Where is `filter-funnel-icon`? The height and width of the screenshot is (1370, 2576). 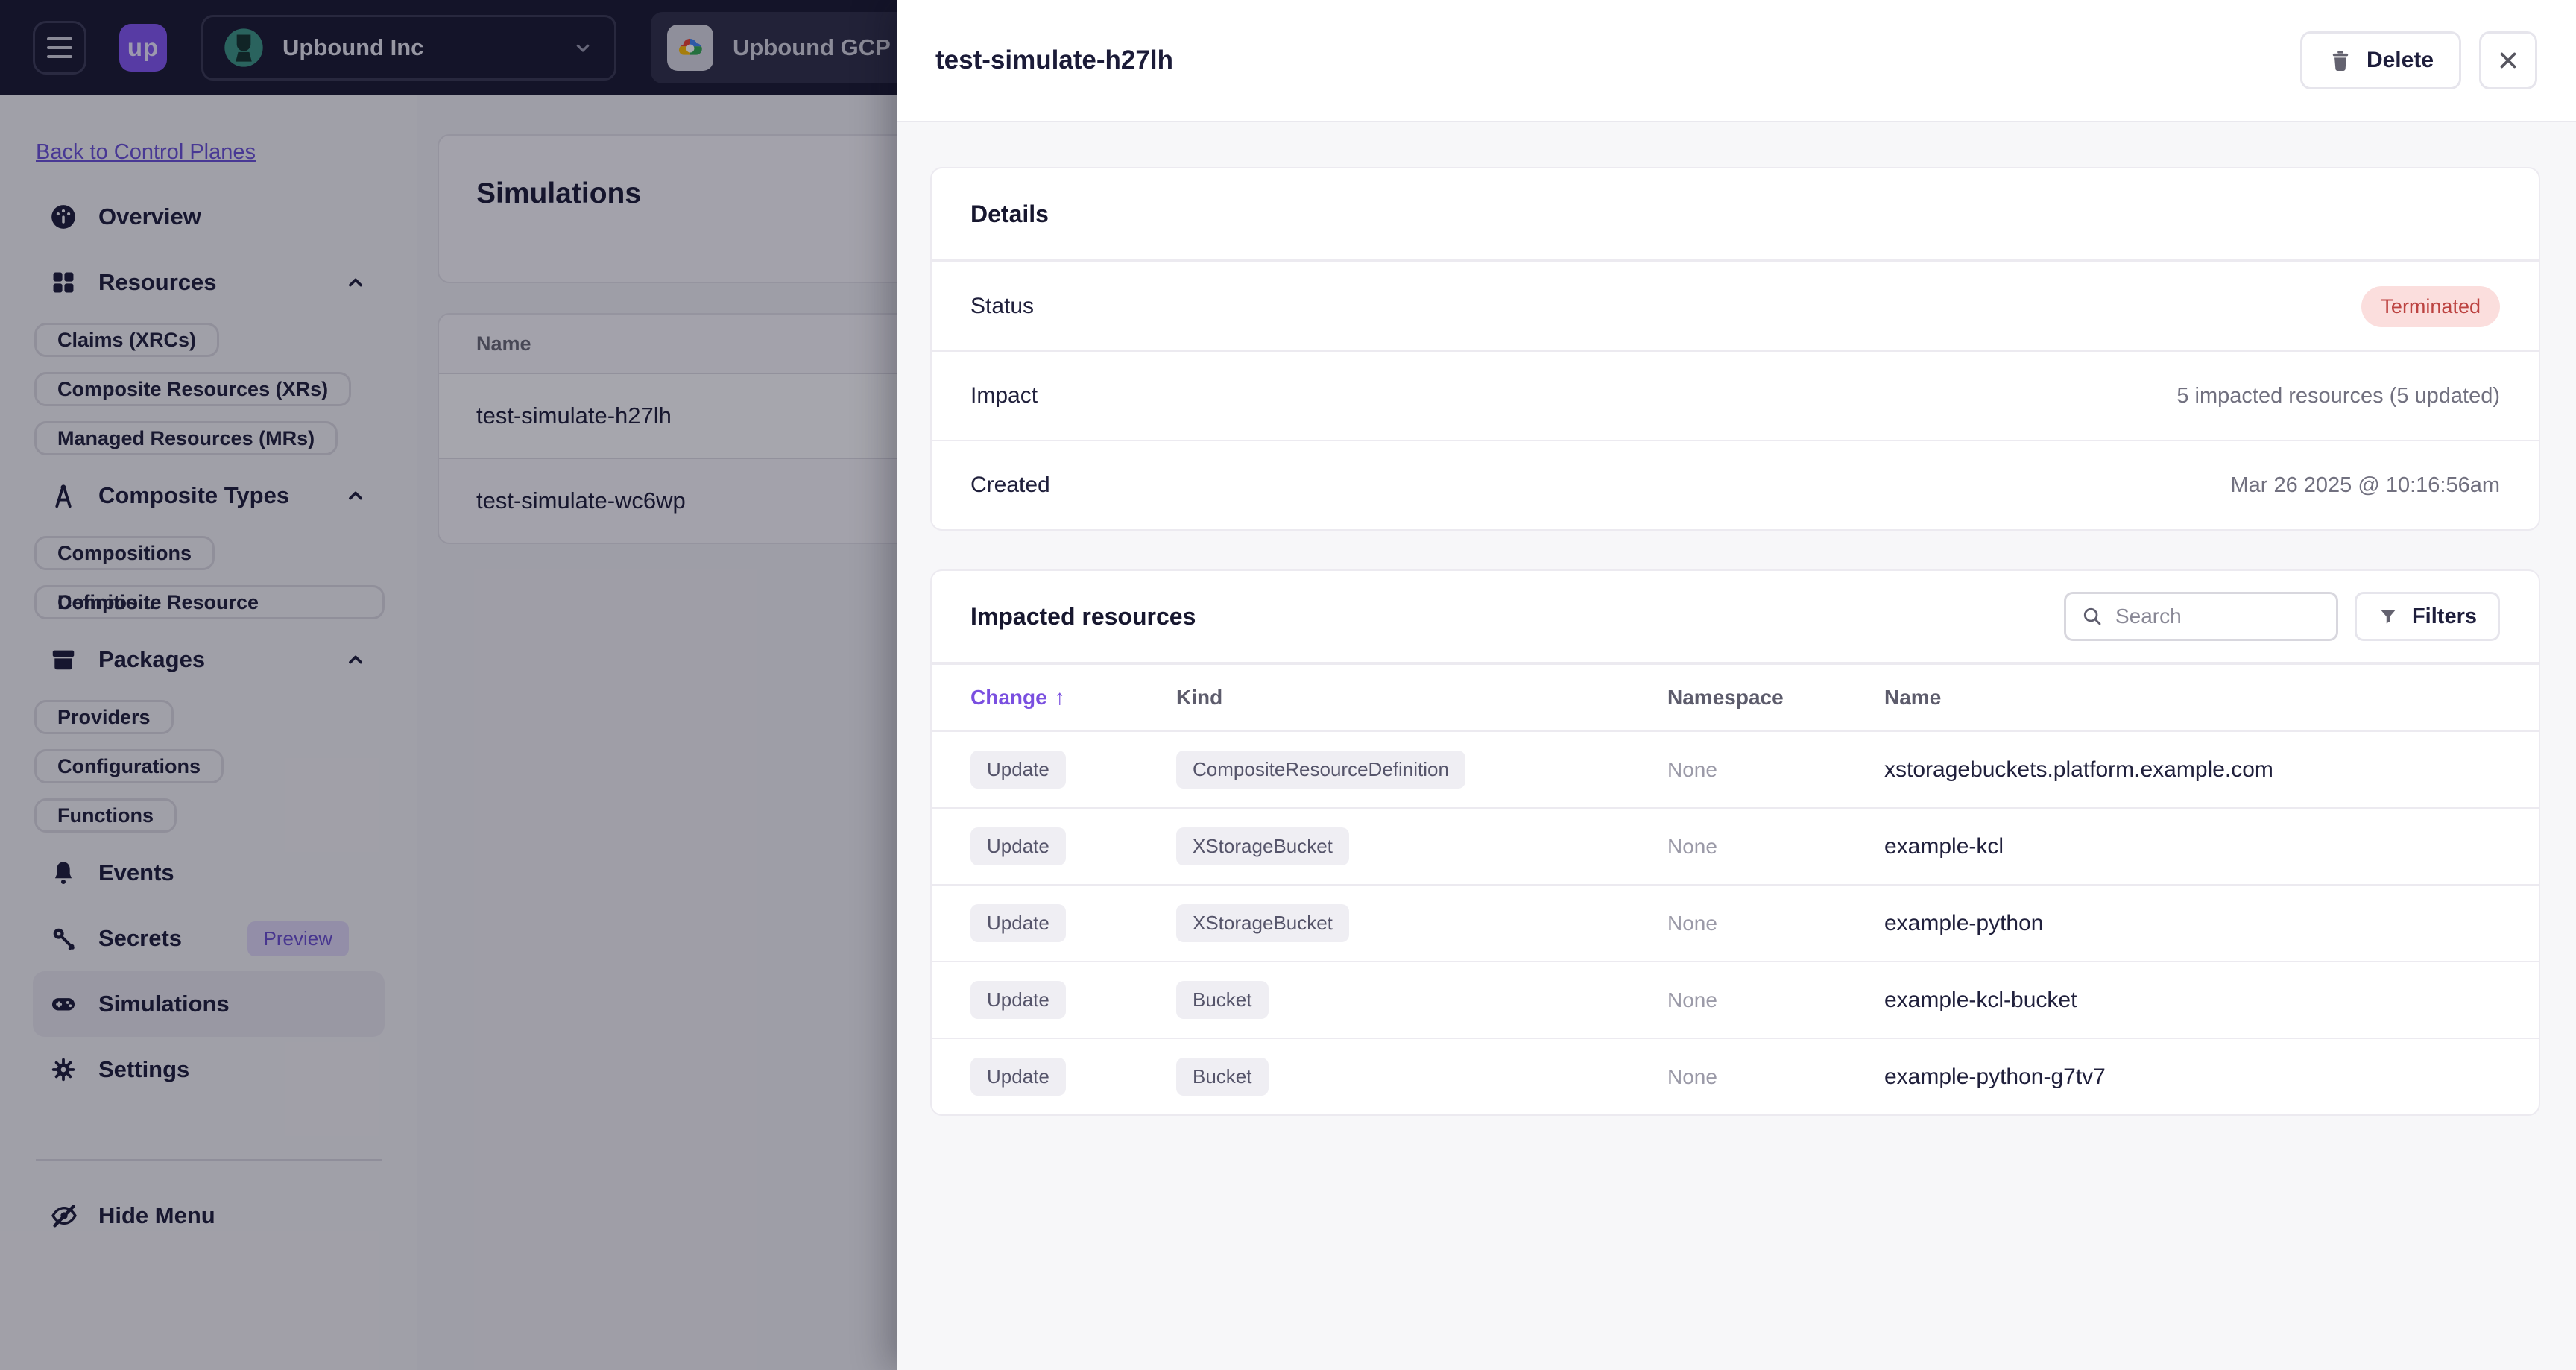
filter-funnel-icon is located at coordinates (2388, 616).